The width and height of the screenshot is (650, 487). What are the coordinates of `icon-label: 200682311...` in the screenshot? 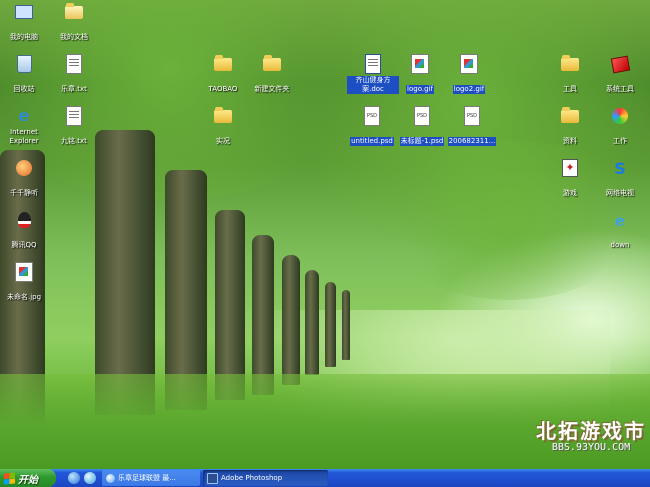 It's located at (472, 141).